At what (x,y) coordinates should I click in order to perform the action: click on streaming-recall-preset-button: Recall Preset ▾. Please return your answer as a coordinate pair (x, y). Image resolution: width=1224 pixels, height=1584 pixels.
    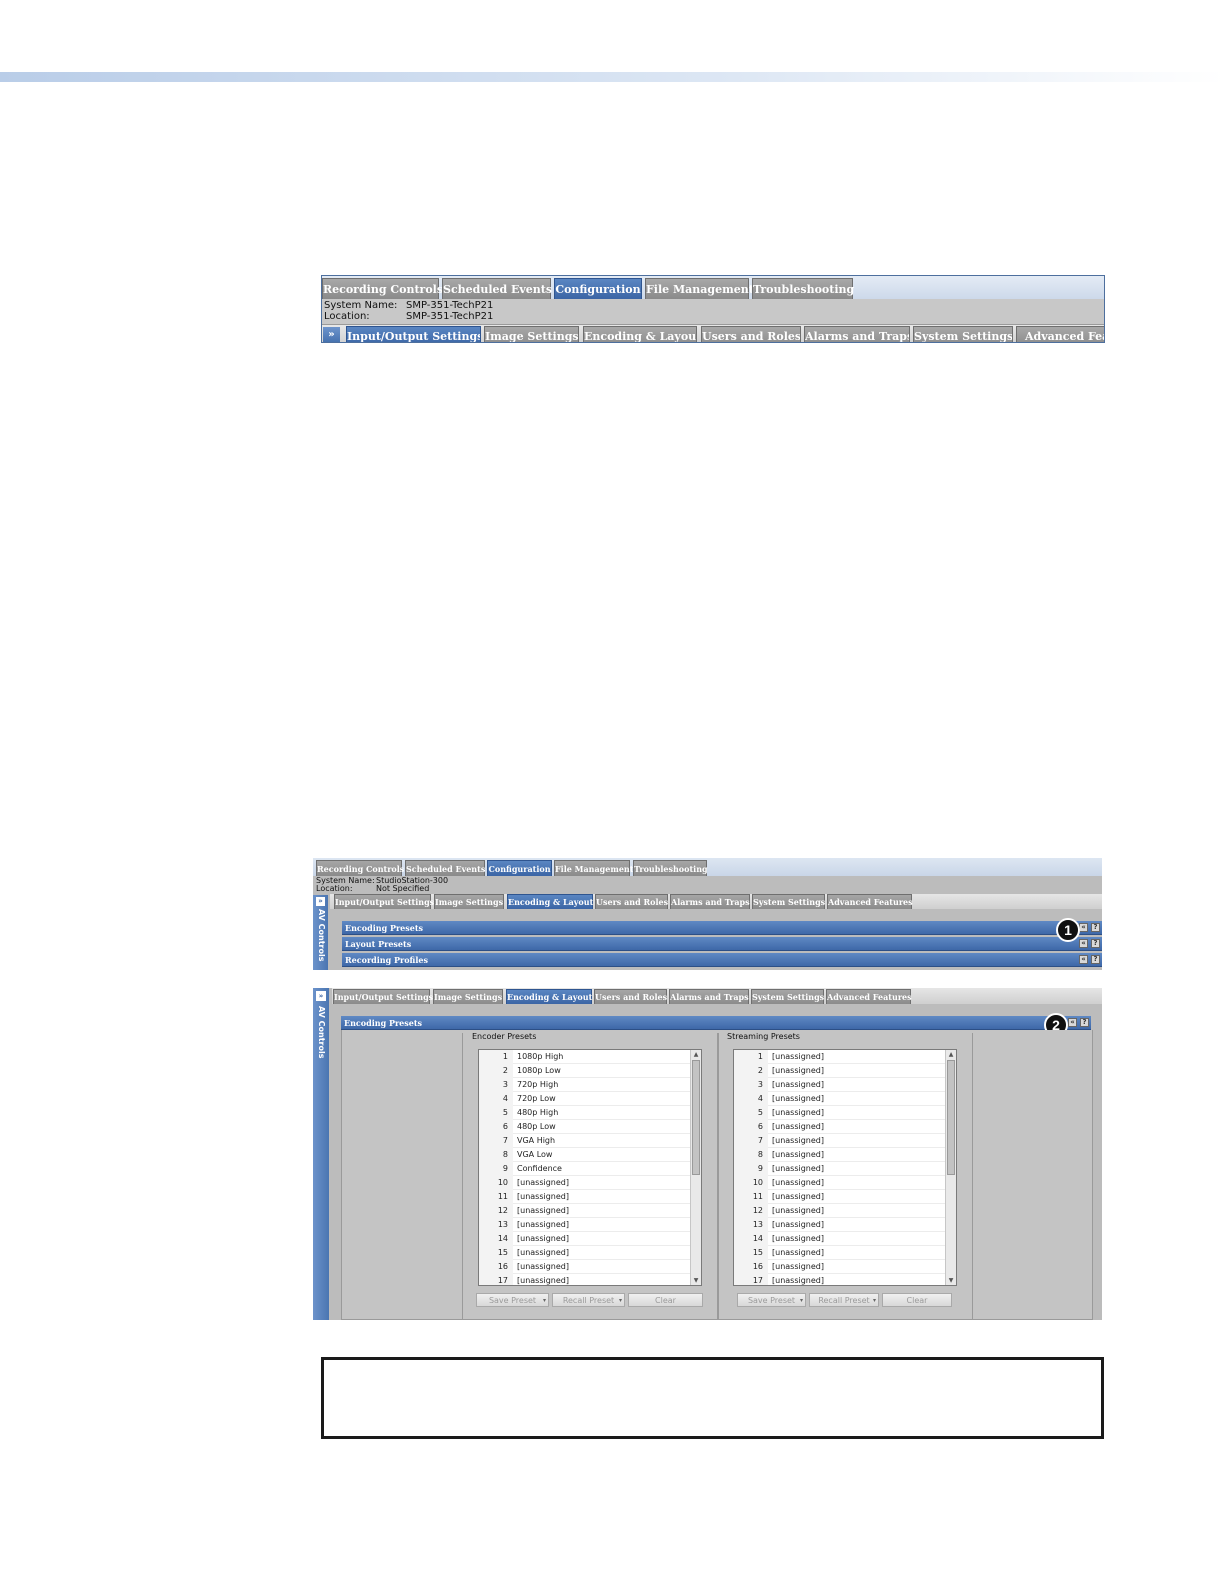
    Looking at the image, I should click on (844, 1300).